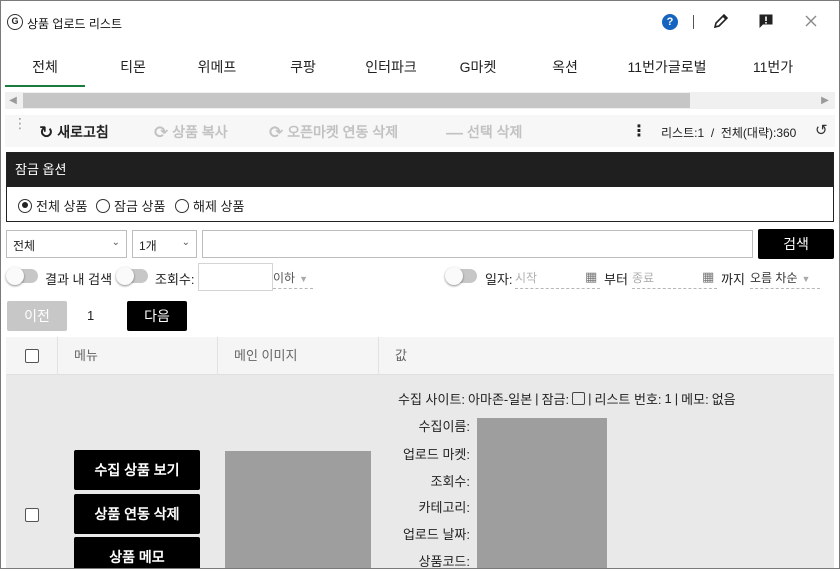 This screenshot has height=569, width=840. Describe the element at coordinates (298, 509) in the screenshot. I see `main-image-thumbnail` at that location.